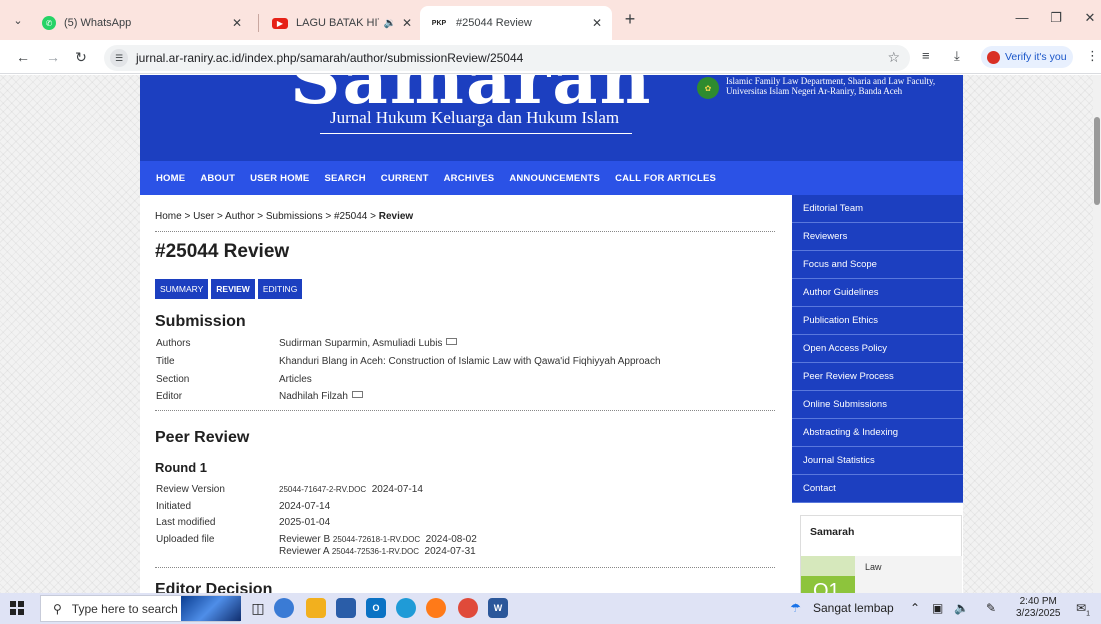 The height and width of the screenshot is (624, 1101). What do you see at coordinates (346, 608) in the screenshot?
I see `store-icon` at bounding box center [346, 608].